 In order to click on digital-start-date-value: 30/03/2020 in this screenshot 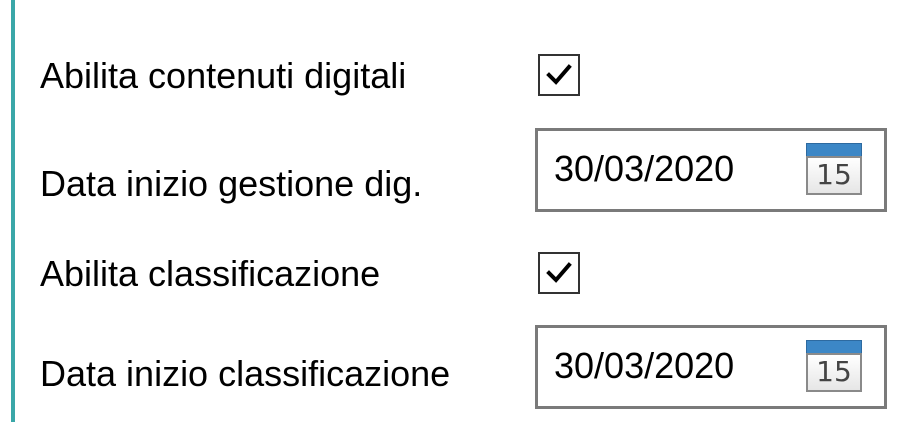, I will do `click(644, 169)`.